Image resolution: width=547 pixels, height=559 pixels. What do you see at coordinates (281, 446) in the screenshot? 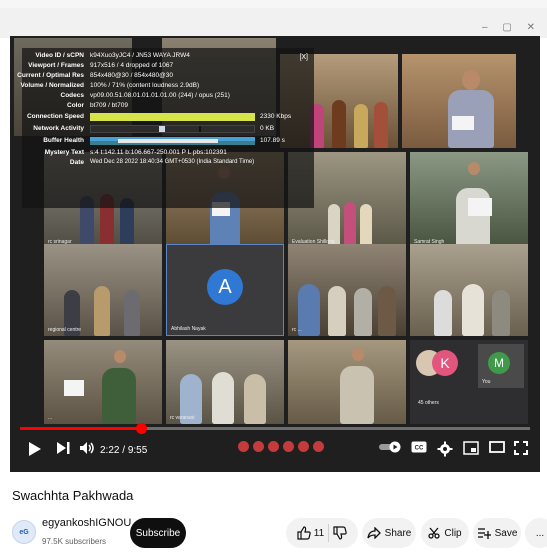
I see `video-reaction-strip` at bounding box center [281, 446].